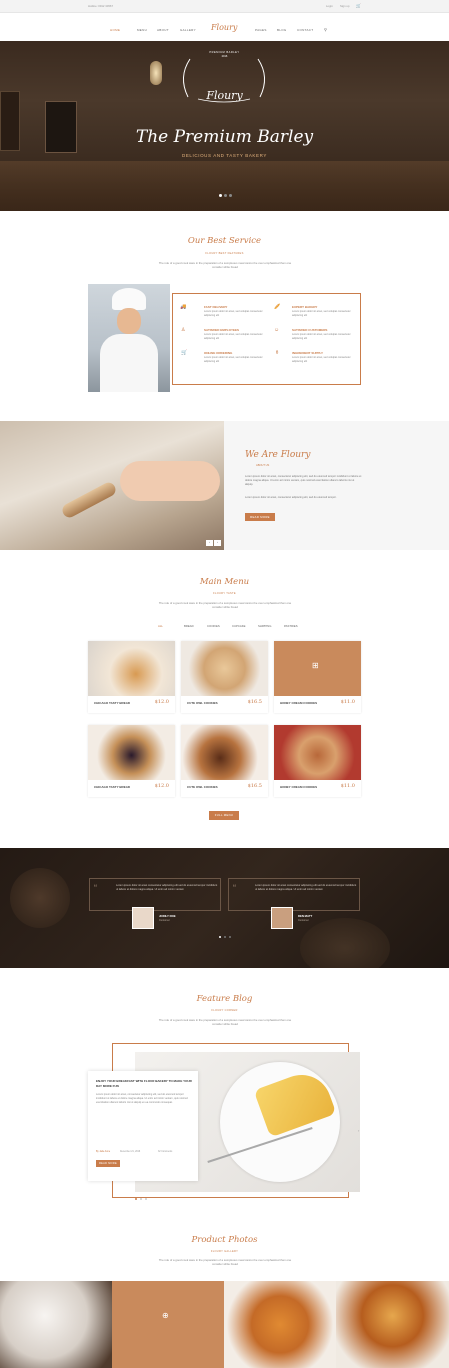 The image size is (449, 1368). I want to click on login-link: Login, so click(329, 6).